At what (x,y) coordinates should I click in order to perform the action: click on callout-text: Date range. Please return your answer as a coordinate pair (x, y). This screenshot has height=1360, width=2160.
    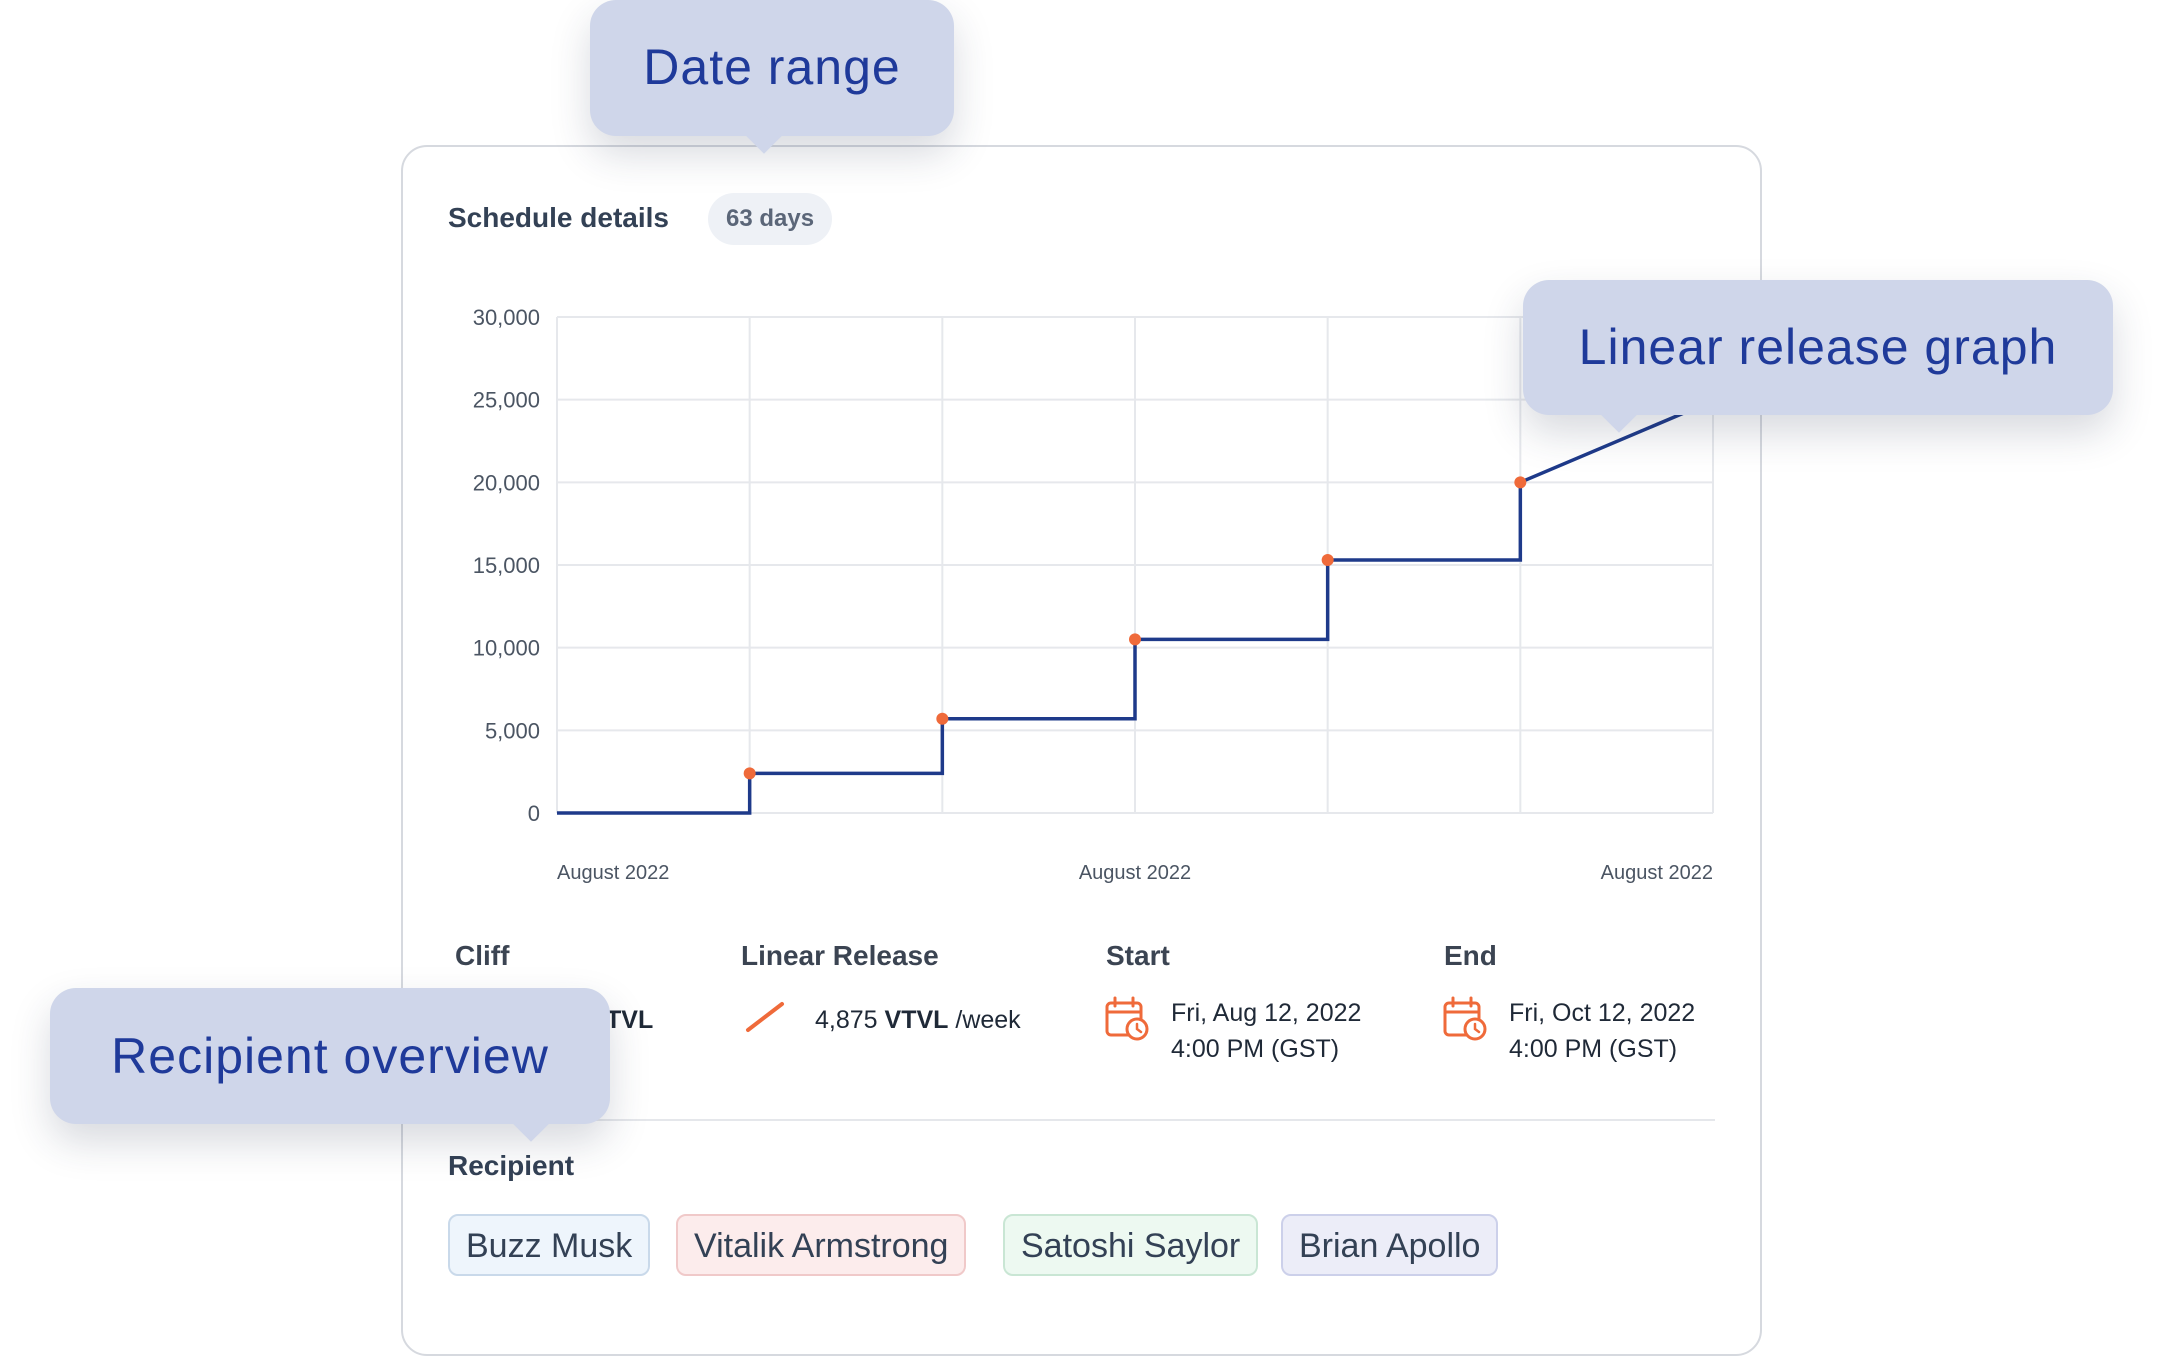
    Looking at the image, I should click on (772, 67).